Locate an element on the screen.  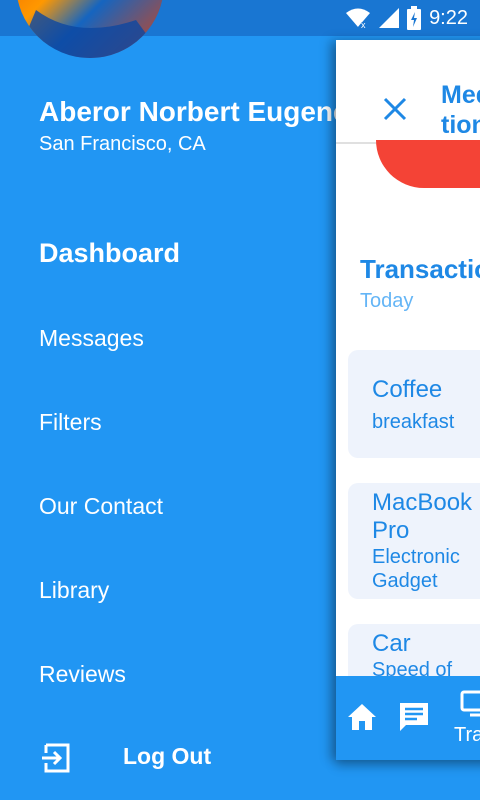
transaction-subtitle-line1: Electronic is located at coordinates (416, 557).